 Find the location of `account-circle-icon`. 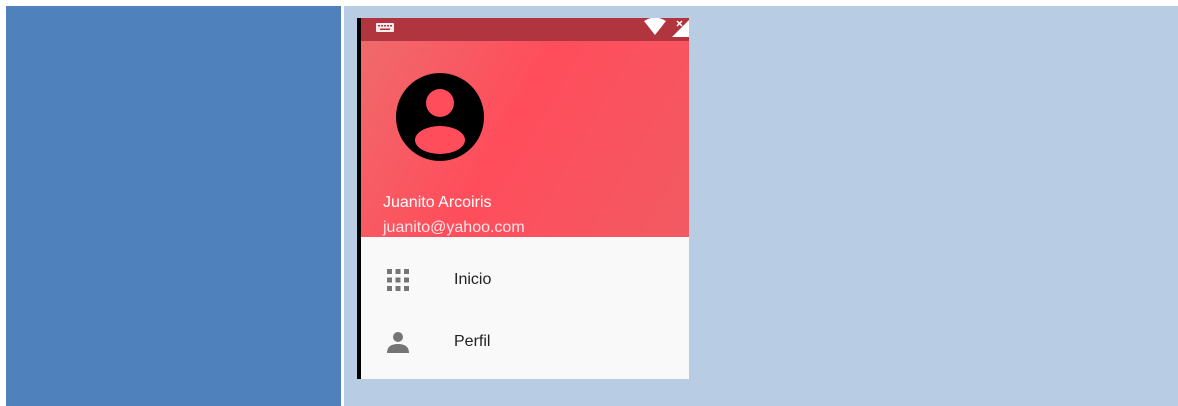

account-circle-icon is located at coordinates (440, 117).